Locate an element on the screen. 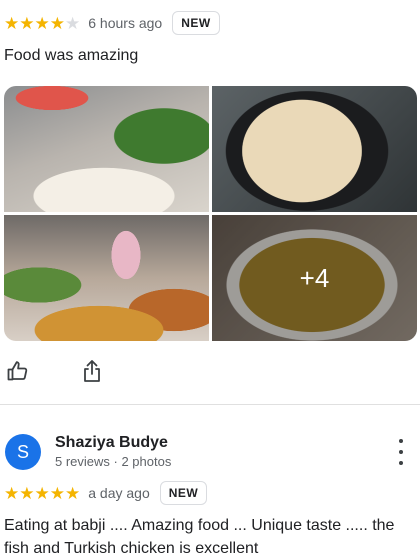 This screenshot has width=420, height=560. review-meta: ★ ★ ★ ★ ★ a day ago NEW is located at coordinates (106, 493).